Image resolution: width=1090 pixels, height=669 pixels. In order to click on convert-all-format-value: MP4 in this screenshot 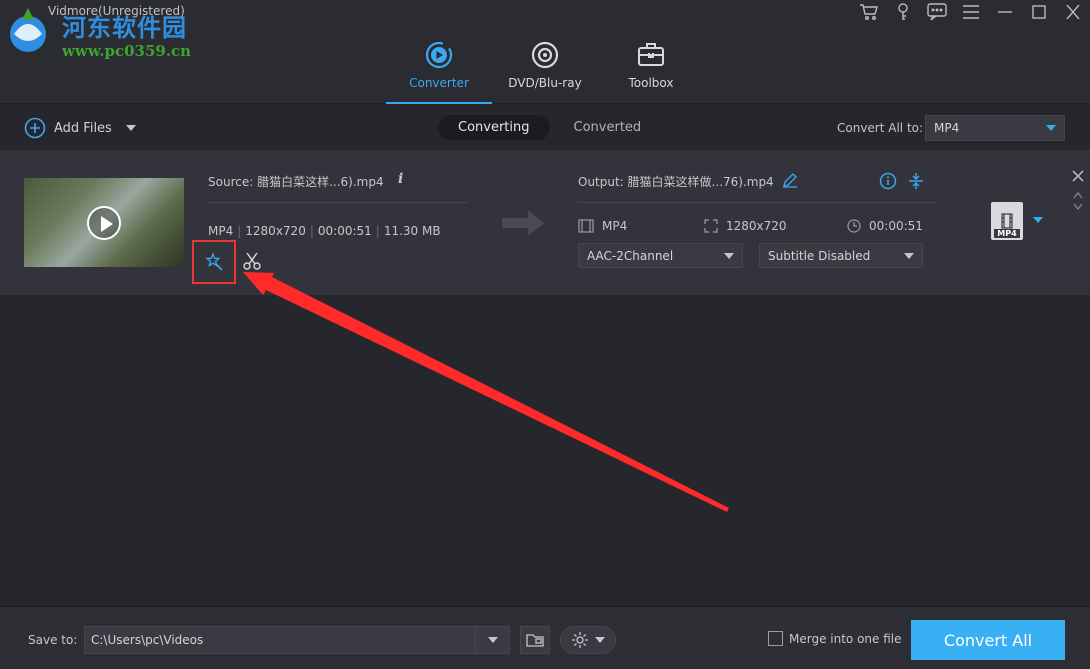, I will do `click(947, 128)`.